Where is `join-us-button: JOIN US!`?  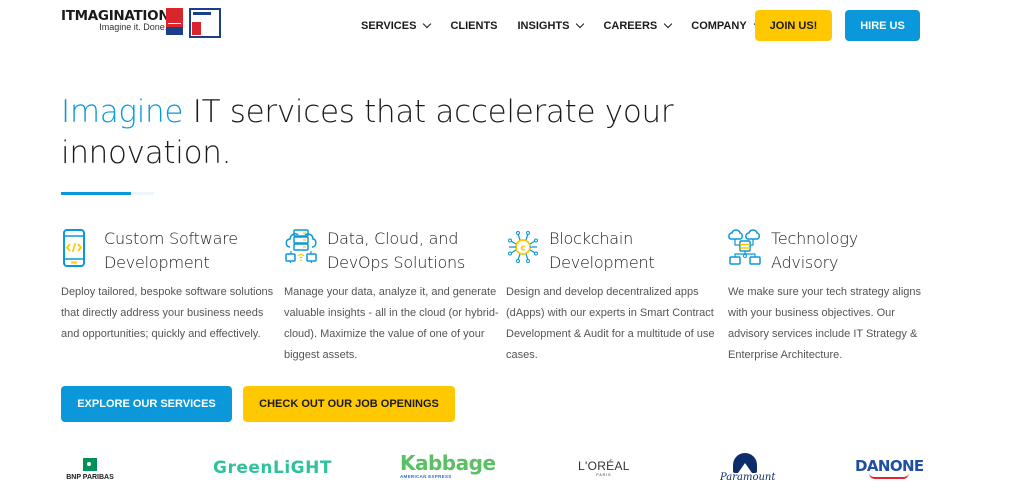
join-us-button: JOIN US! is located at coordinates (793, 25).